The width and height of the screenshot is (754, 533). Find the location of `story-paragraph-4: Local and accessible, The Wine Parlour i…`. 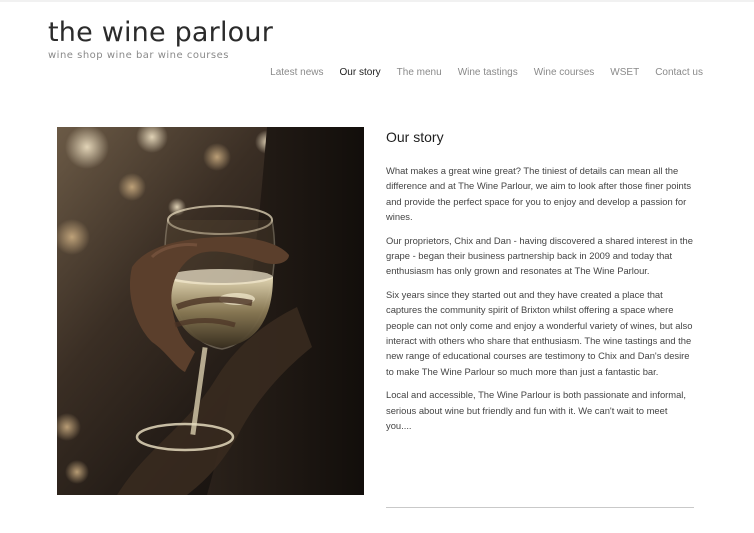

story-paragraph-4: Local and accessible, The Wine Parlour i… is located at coordinates (536, 410).